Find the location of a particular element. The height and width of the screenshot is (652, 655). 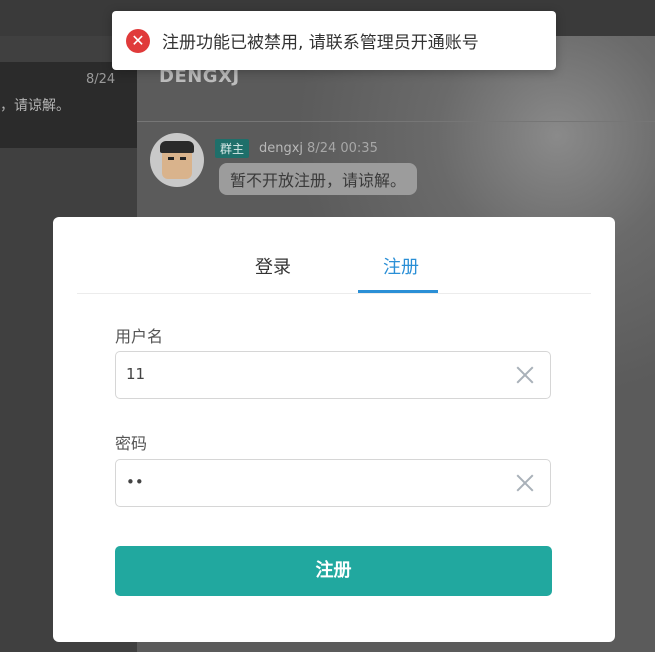

register-button: 注册 is located at coordinates (333, 571).